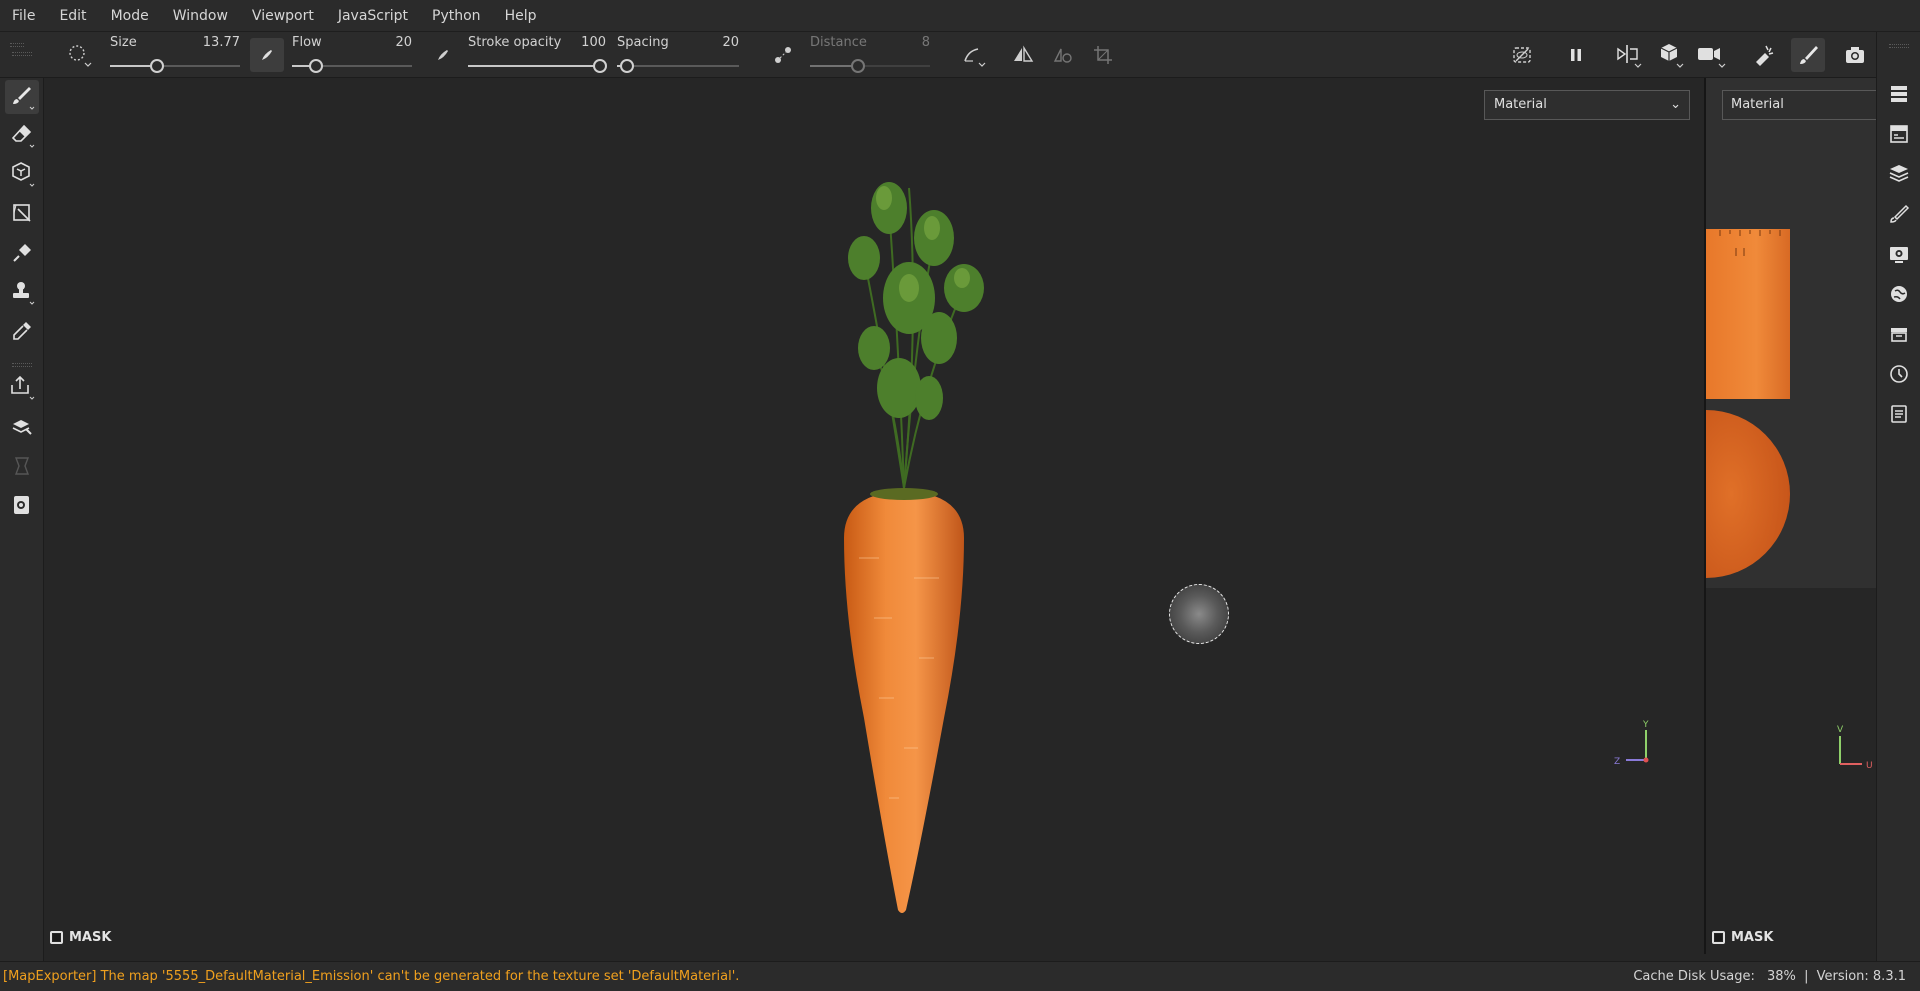  Describe the element at coordinates (643, 42) in the screenshot. I see `spacing-label: Spacing` at that location.